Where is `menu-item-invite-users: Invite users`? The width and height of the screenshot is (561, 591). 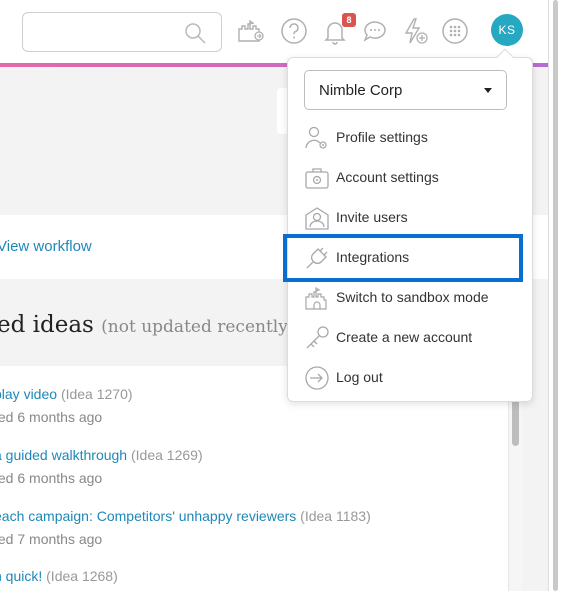
menu-item-invite-users: Invite users is located at coordinates (410, 218).